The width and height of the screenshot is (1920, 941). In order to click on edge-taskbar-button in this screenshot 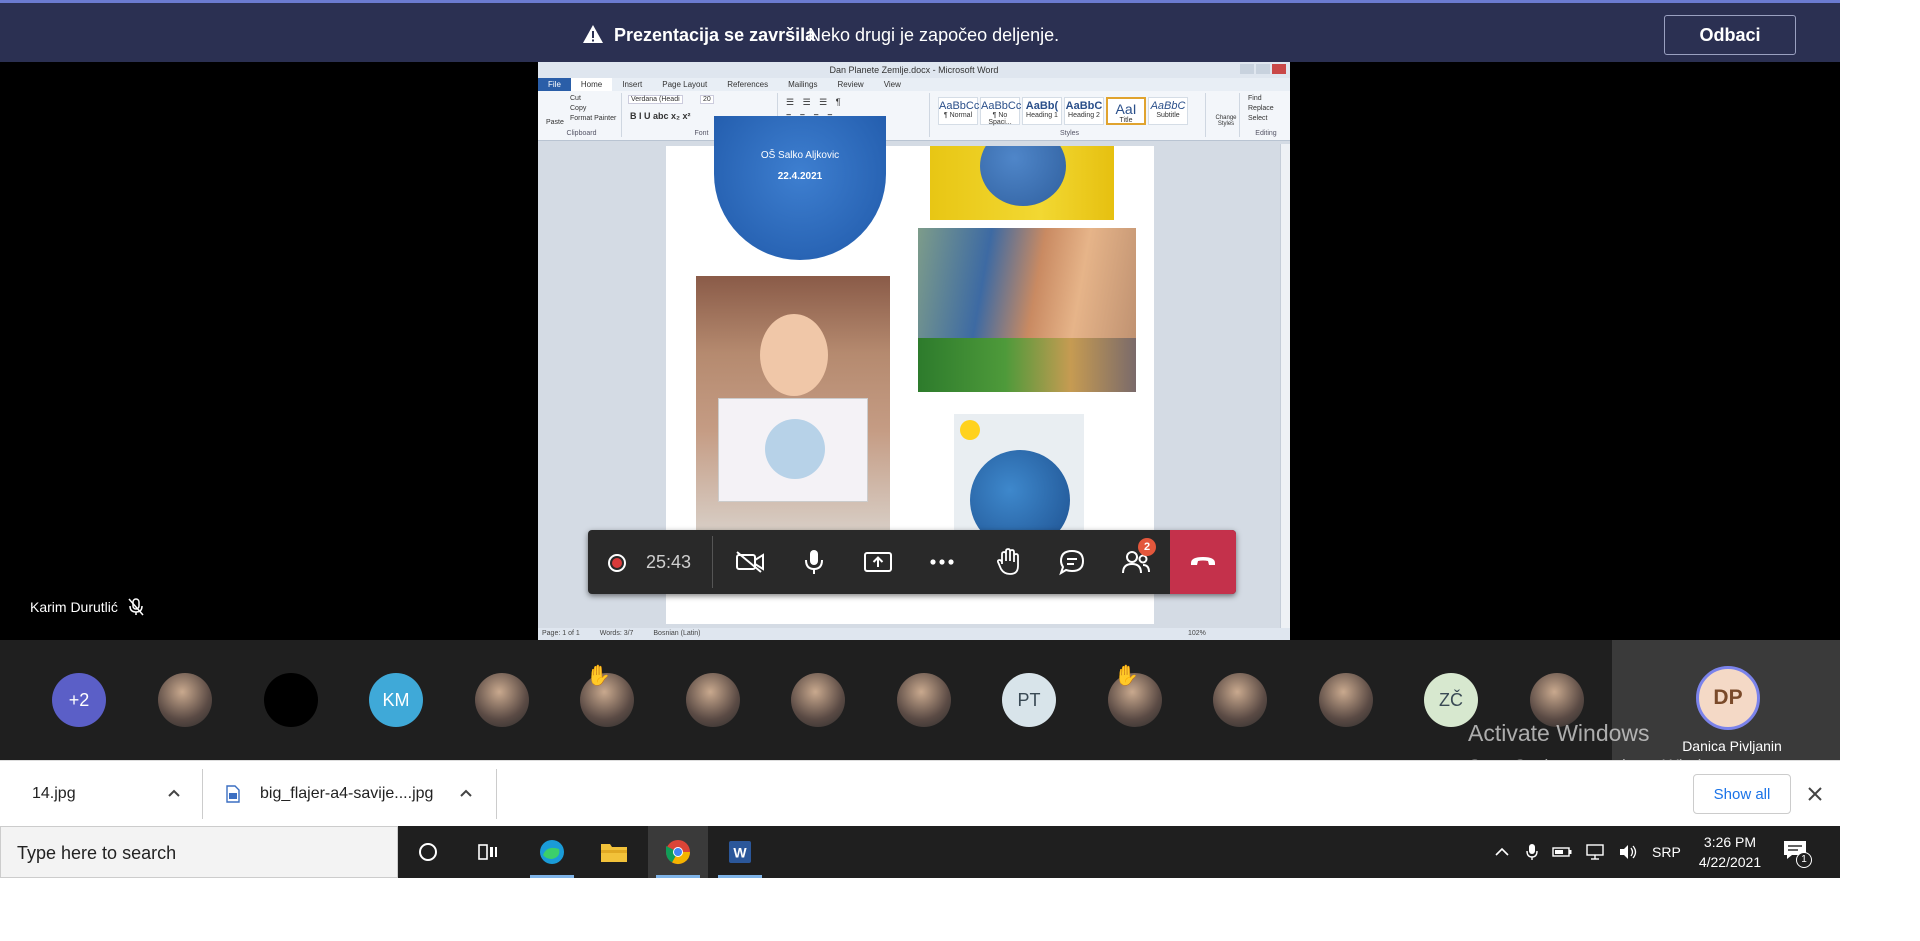, I will do `click(552, 852)`.